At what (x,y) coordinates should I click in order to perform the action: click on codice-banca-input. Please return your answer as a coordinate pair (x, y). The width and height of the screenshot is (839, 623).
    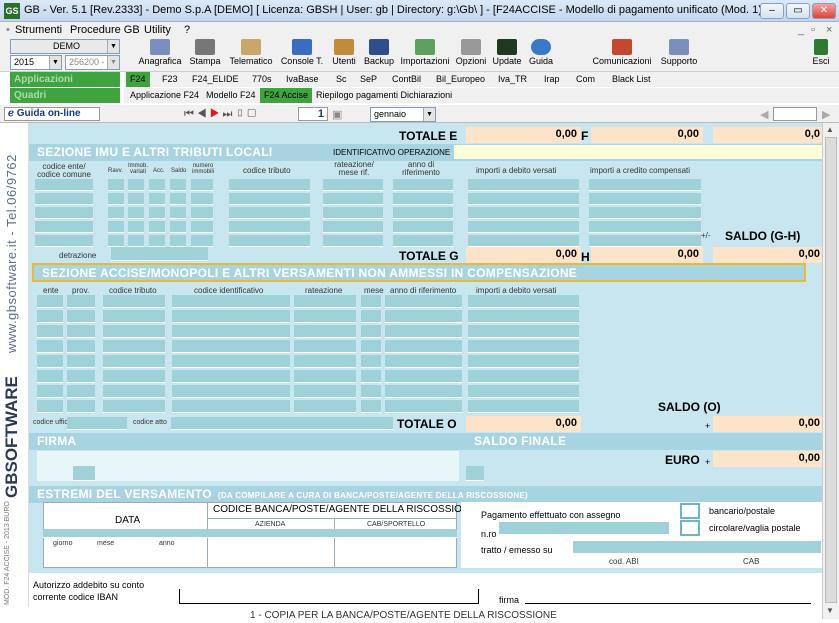
    Looking at the image, I should click on (332, 533).